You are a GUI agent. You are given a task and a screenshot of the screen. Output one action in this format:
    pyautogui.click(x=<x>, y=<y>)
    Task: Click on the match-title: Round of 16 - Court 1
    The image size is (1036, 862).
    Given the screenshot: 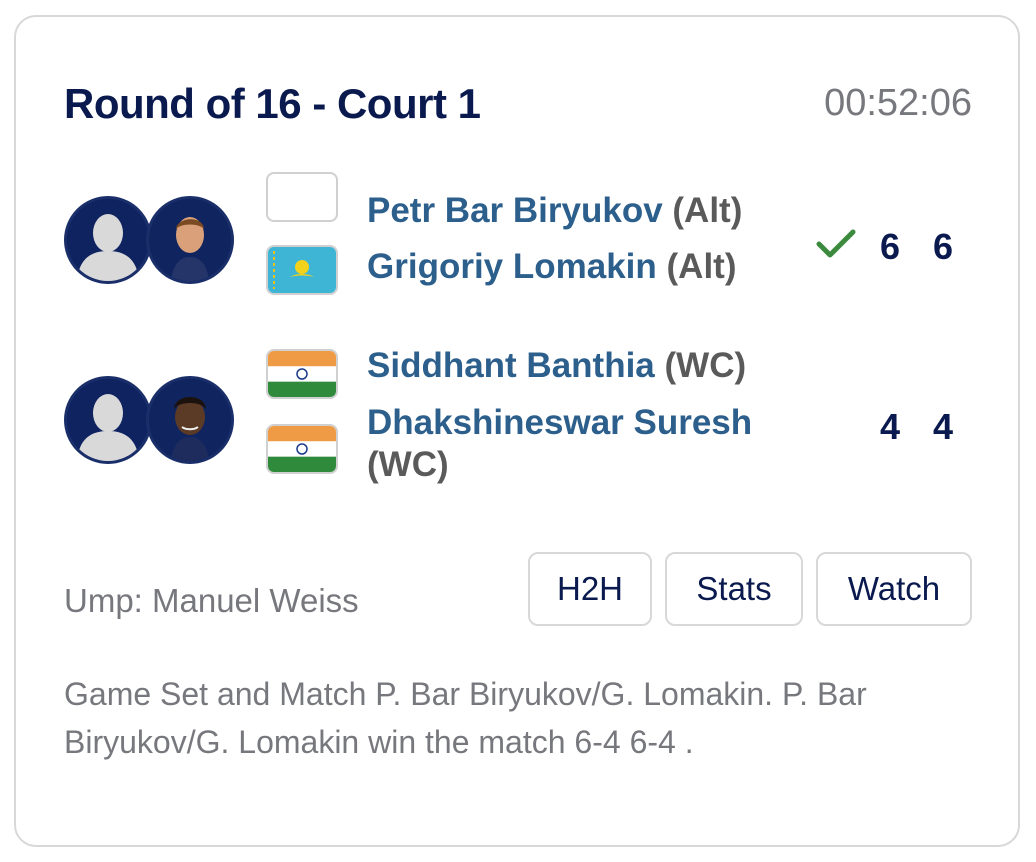 What is the action you would take?
    pyautogui.click(x=272, y=103)
    